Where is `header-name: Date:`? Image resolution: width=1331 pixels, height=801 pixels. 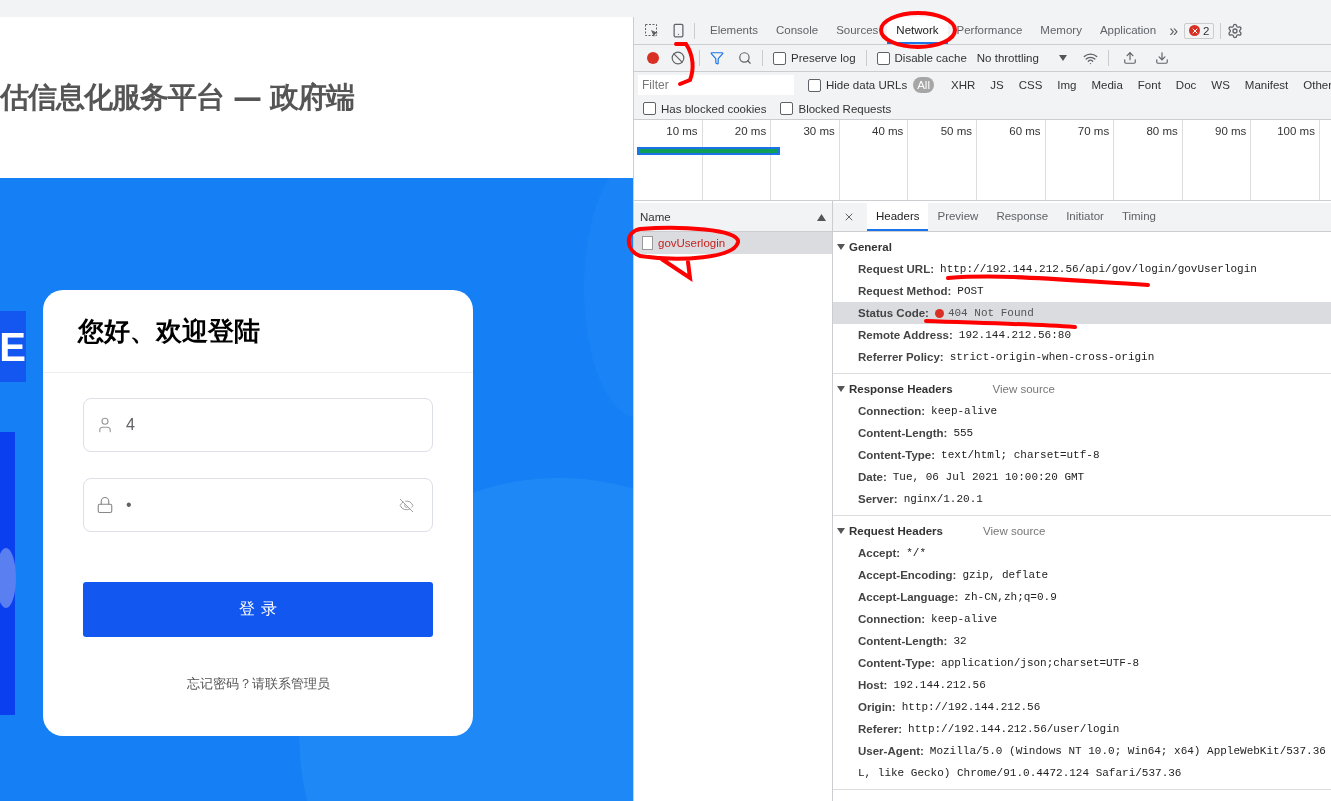
header-name: Date: is located at coordinates (872, 477).